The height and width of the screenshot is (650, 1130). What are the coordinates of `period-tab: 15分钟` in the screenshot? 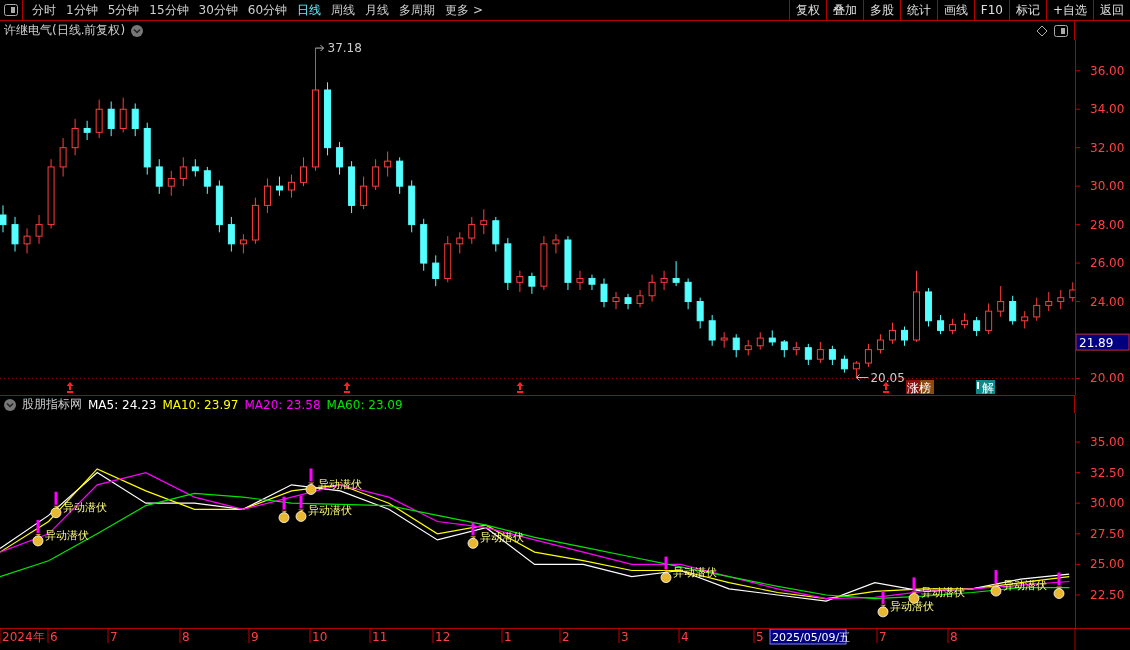 It's located at (169, 10).